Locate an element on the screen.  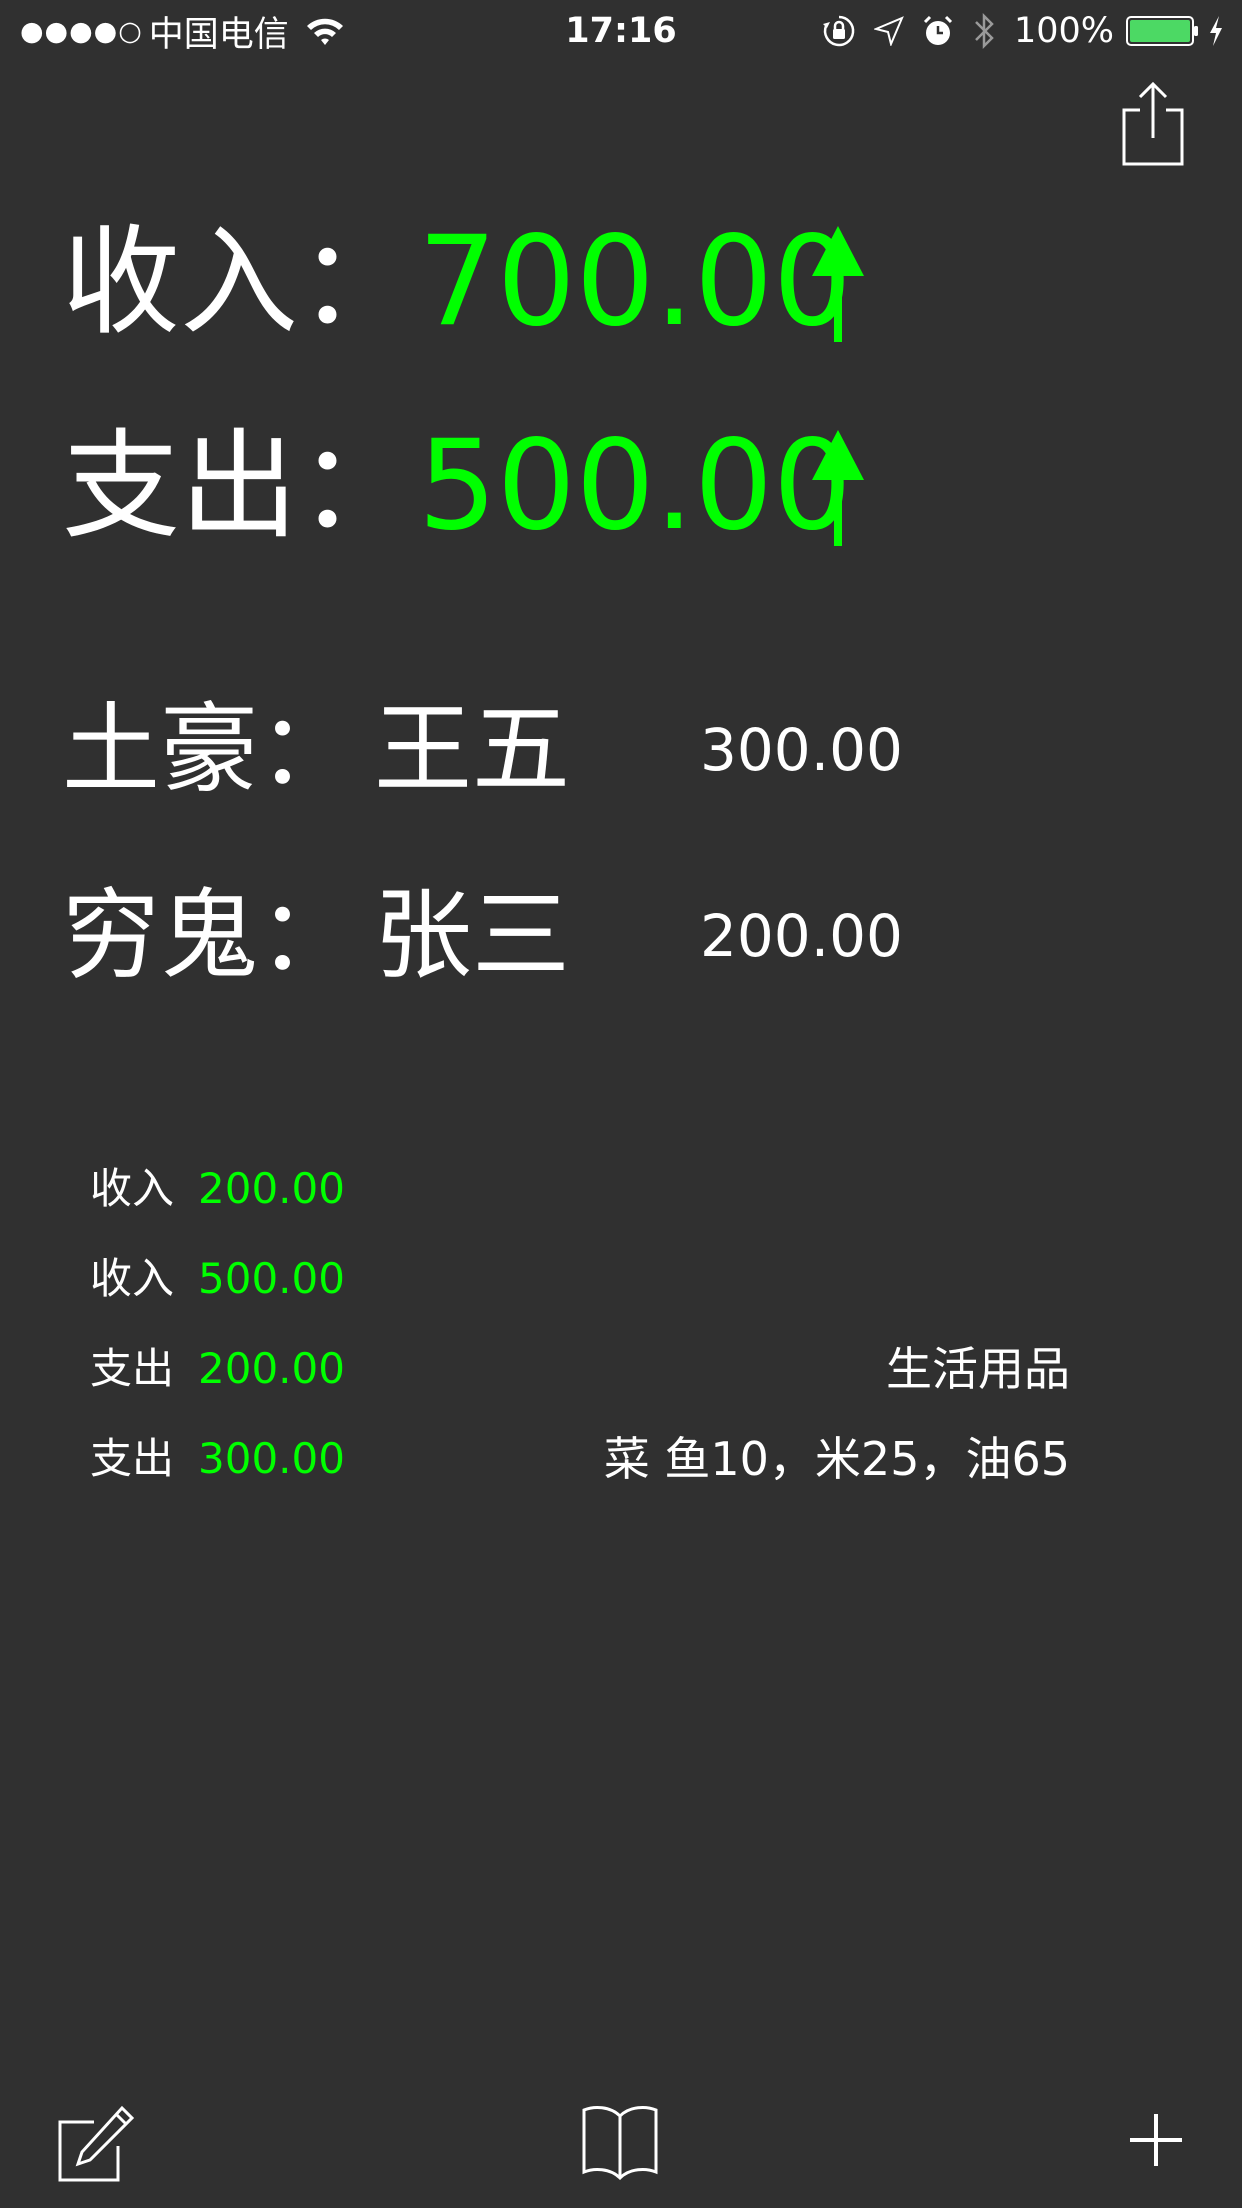
add-icon is located at coordinates (1156, 2140).